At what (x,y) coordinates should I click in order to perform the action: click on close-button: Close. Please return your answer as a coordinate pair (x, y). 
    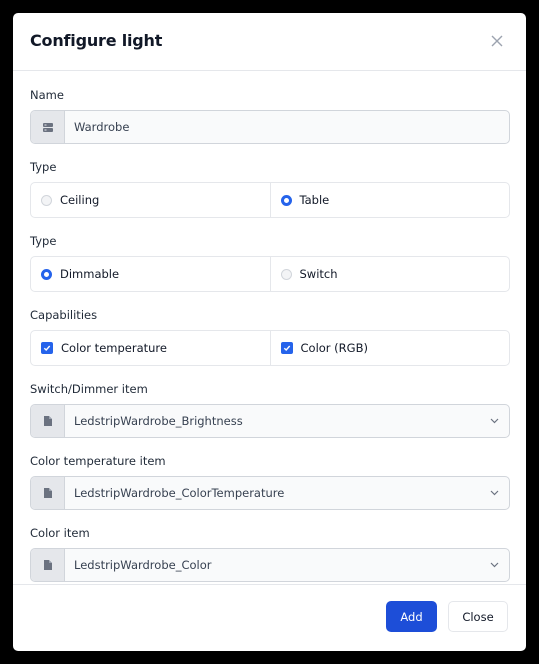
    Looking at the image, I should click on (478, 616).